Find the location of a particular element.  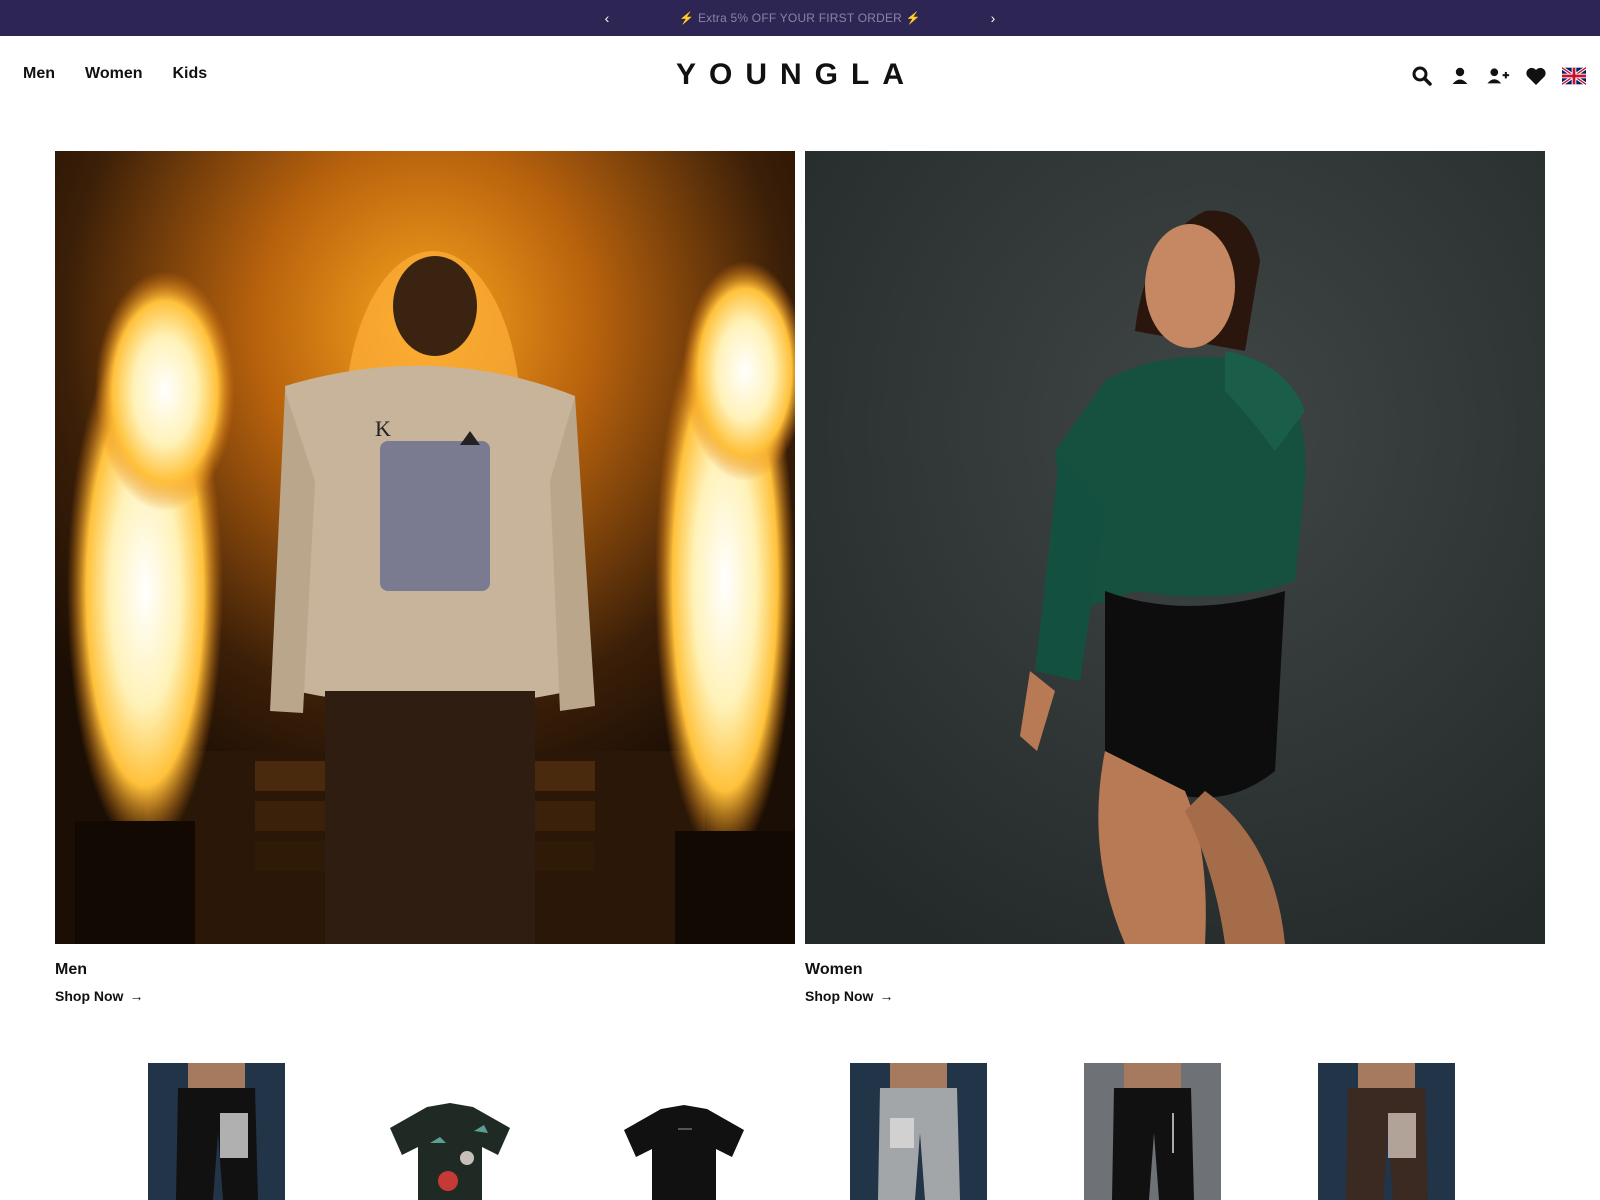

product-image-black-tee-floral is located at coordinates (450, 1131).